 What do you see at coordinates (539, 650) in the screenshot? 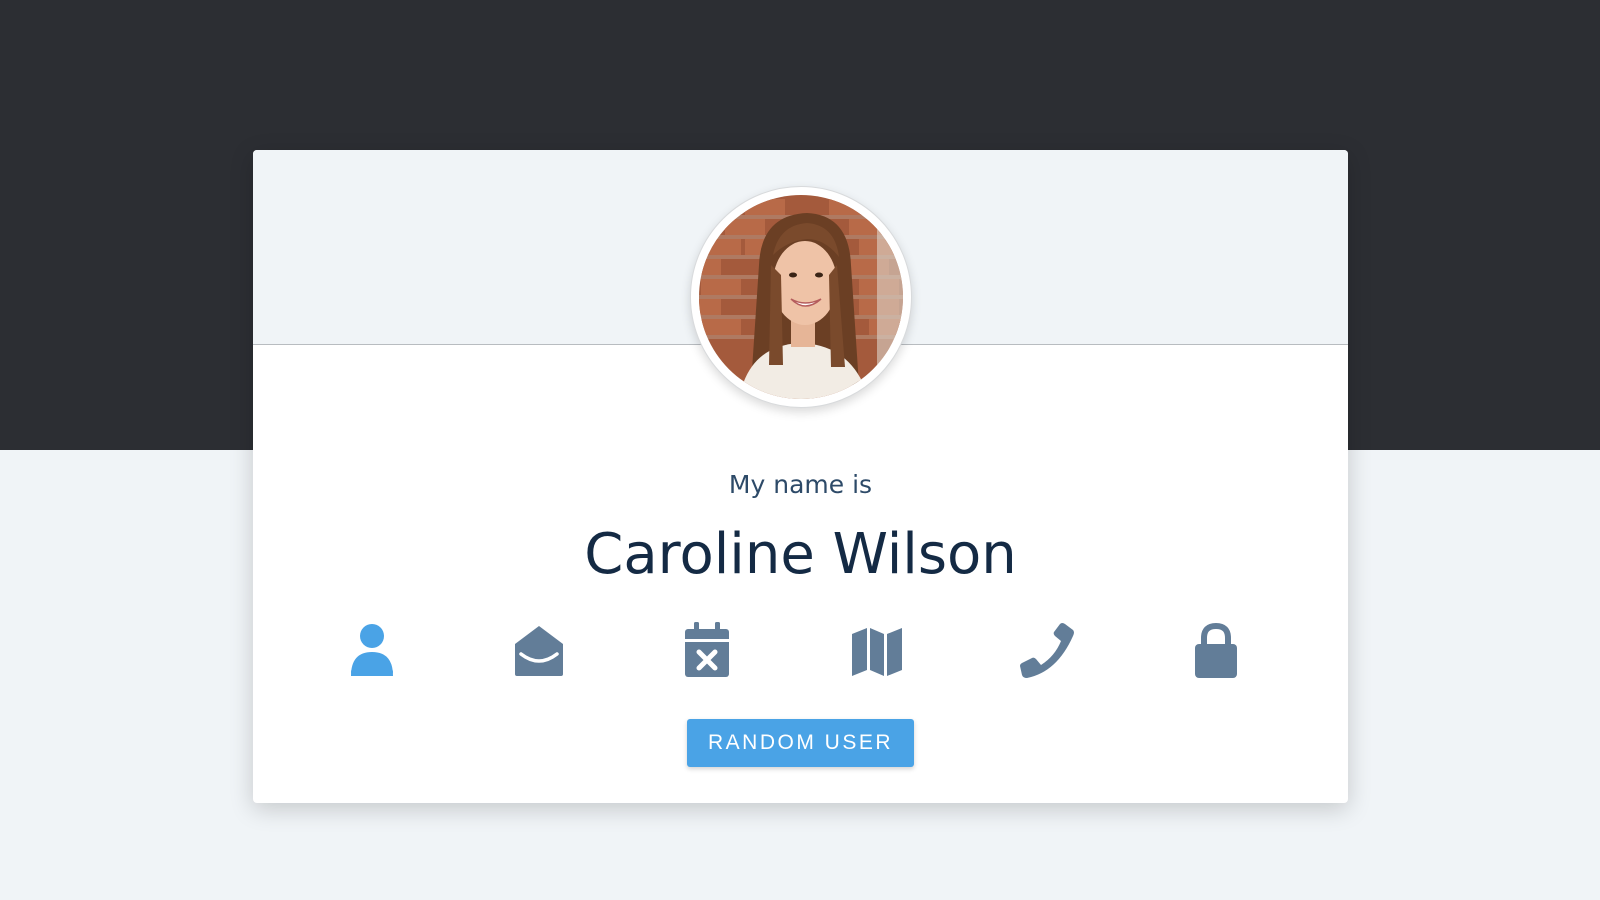
I see `envelope-open-icon` at bounding box center [539, 650].